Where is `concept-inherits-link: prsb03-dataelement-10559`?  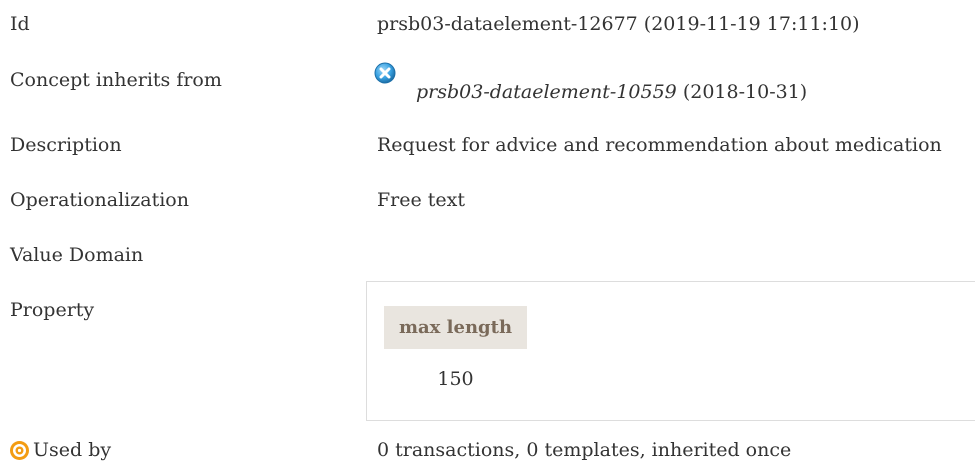
concept-inherits-link: prsb03-dataelement-10559 is located at coordinates (546, 92).